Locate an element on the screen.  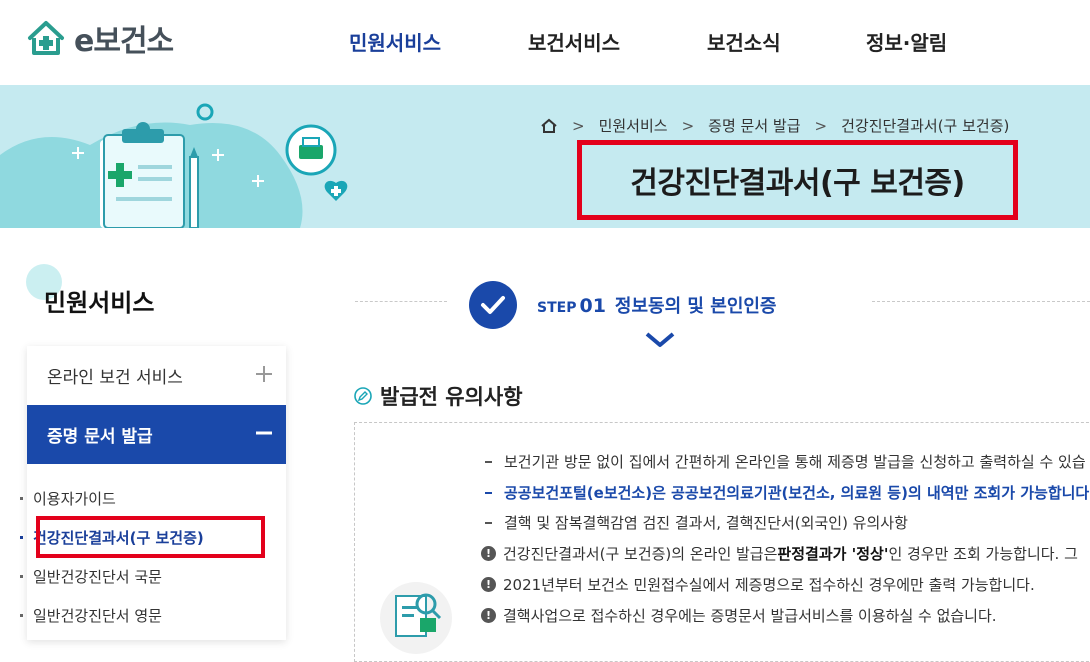
nav-civil-service: 민원서비스 is located at coordinates (395, 41).